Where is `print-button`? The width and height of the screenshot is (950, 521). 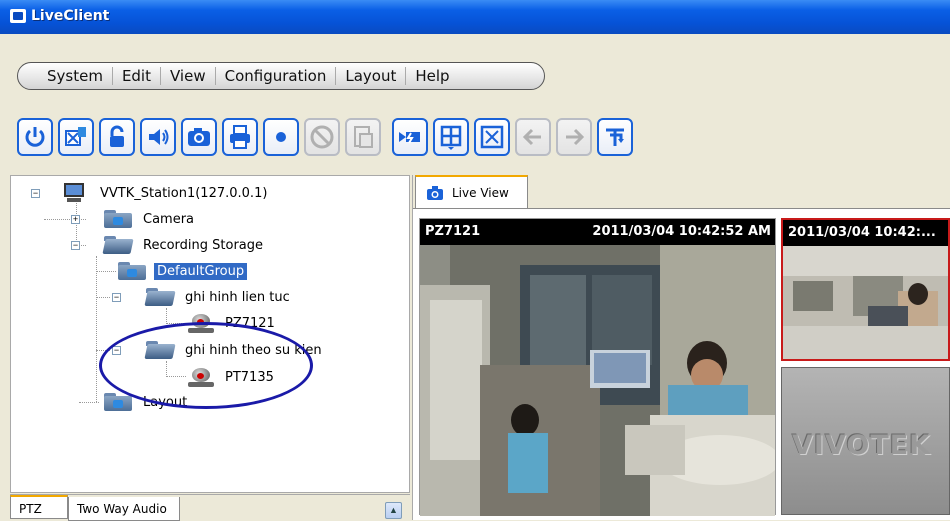
print-button is located at coordinates (240, 137).